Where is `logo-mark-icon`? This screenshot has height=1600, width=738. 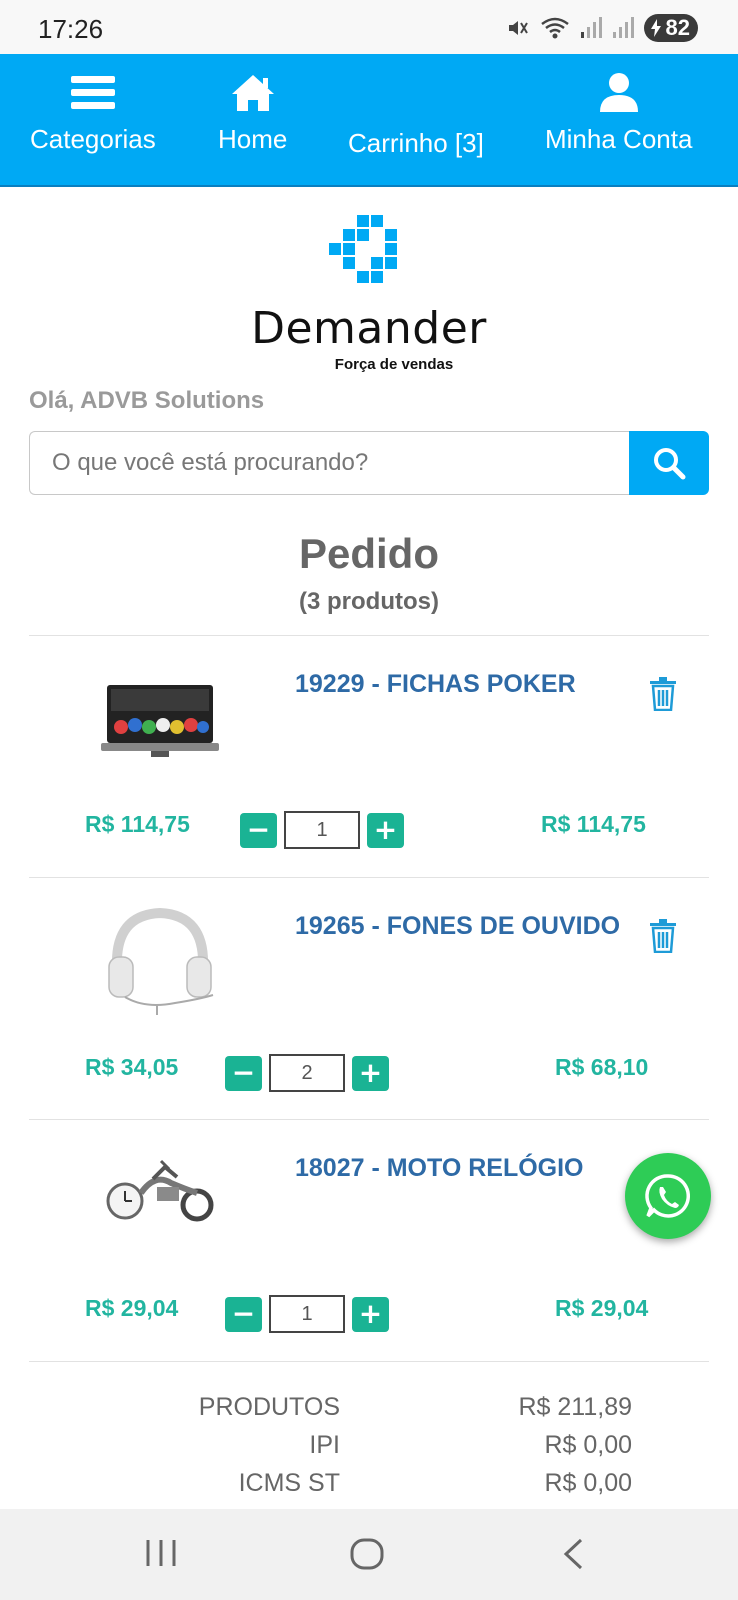
logo-mark-icon is located at coordinates (363, 249).